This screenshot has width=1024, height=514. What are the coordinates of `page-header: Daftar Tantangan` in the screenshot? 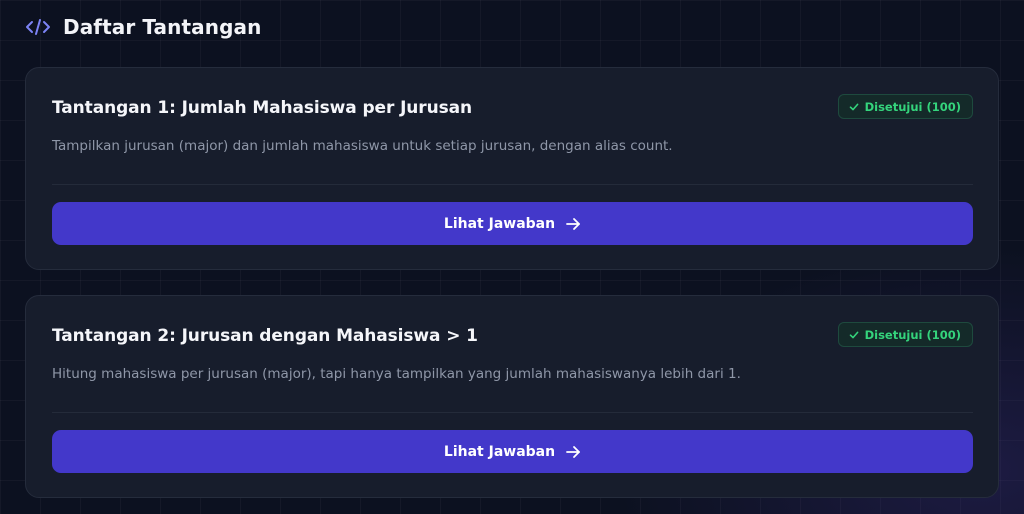 It's located at (143, 27).